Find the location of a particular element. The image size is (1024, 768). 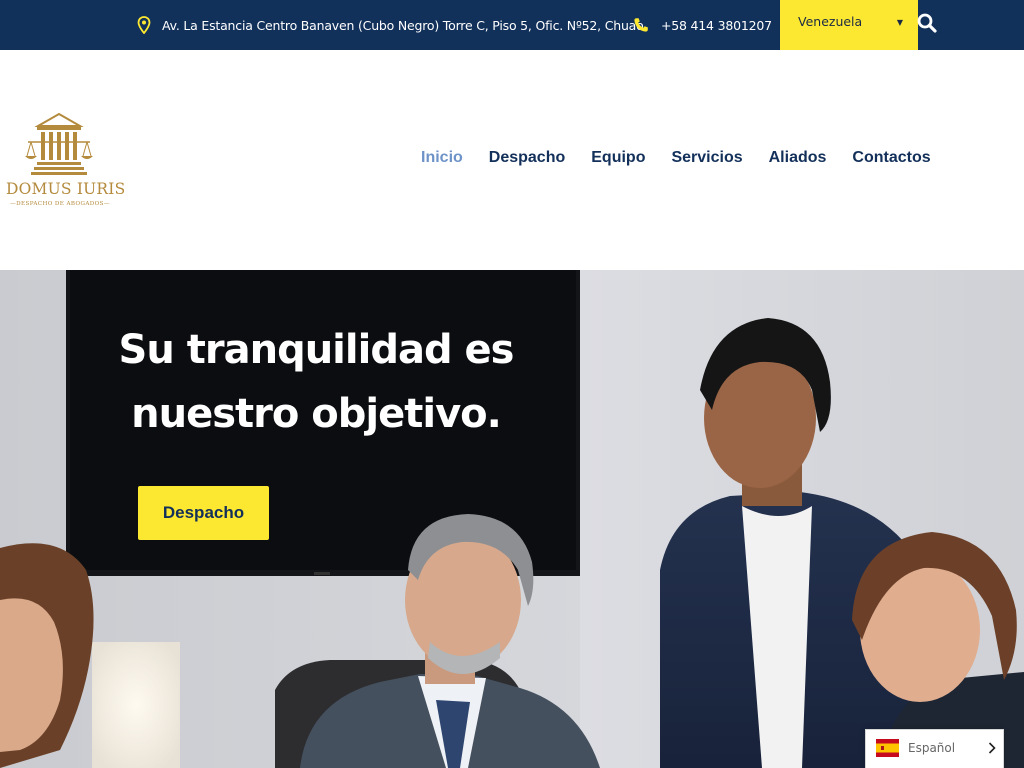

language-label: Español is located at coordinates (932, 748).